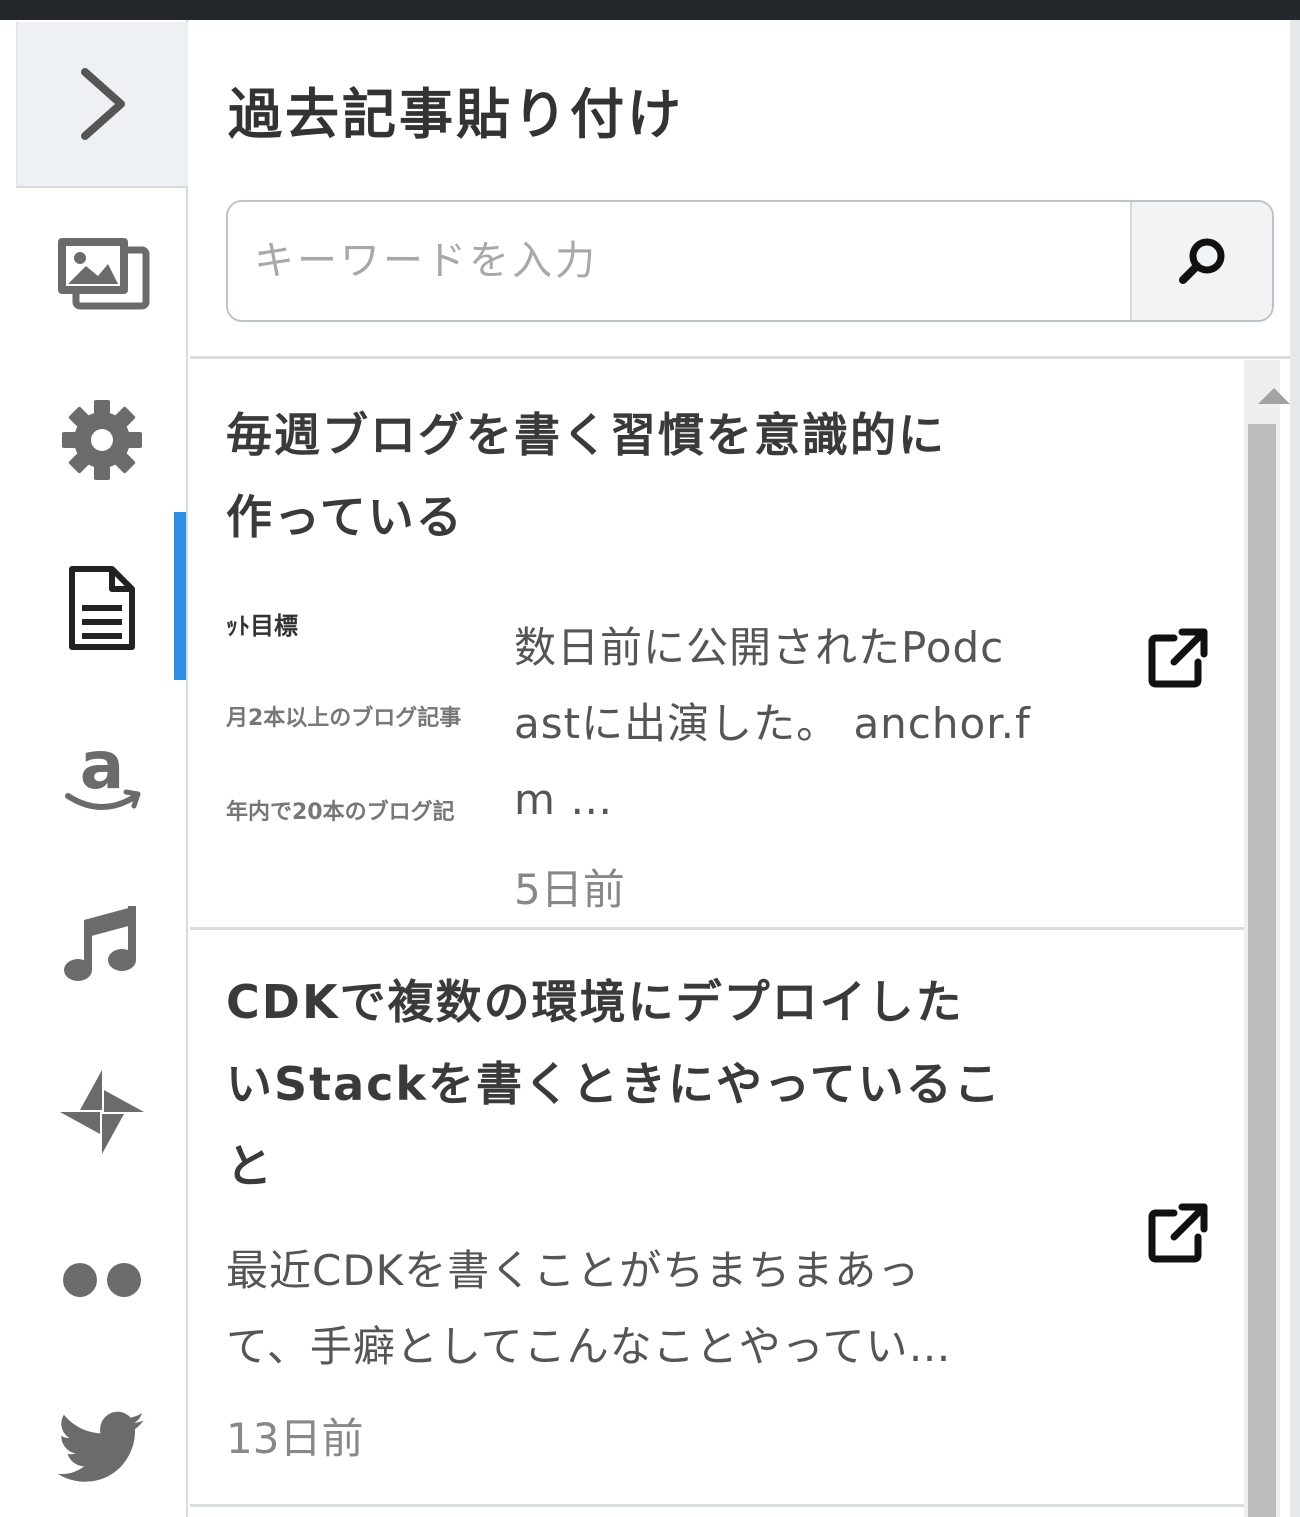 This screenshot has width=1300, height=1517. I want to click on thumbnail-text: 年内で20本のブログ記, so click(340, 812).